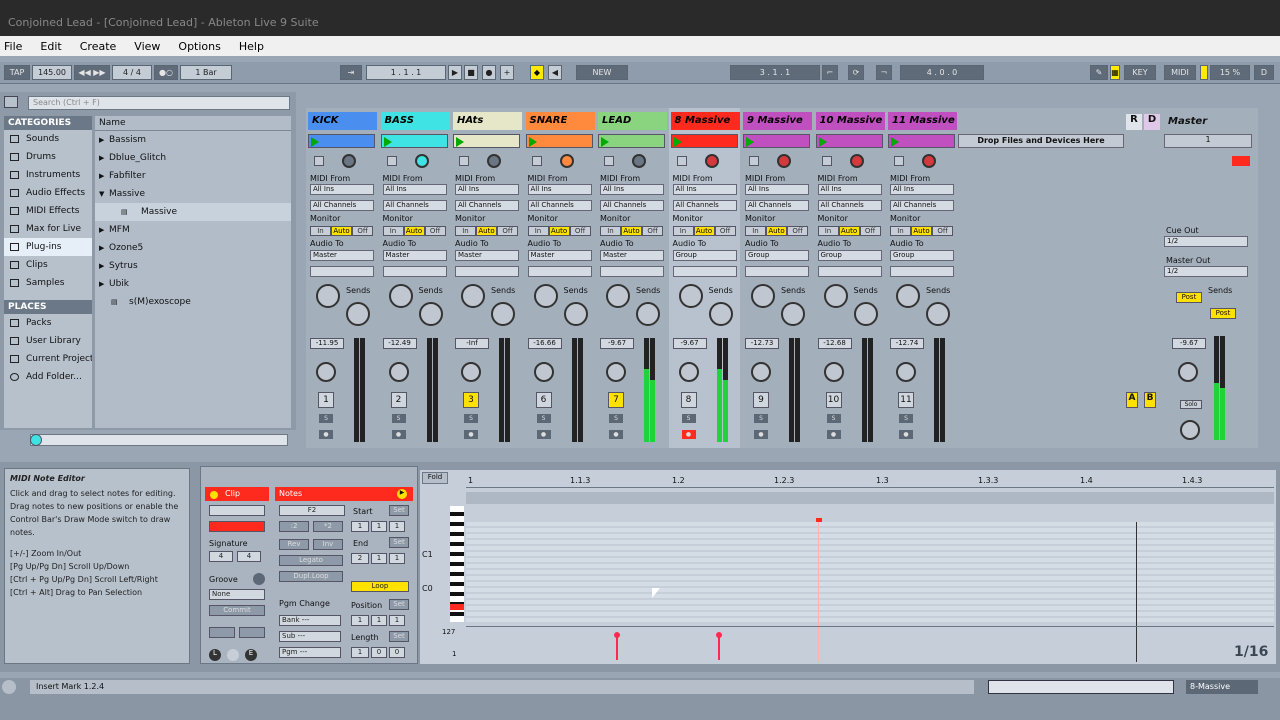 Image resolution: width=1280 pixels, height=720 pixels. I want to click on expand-icon: ▶, so click(101, 284).